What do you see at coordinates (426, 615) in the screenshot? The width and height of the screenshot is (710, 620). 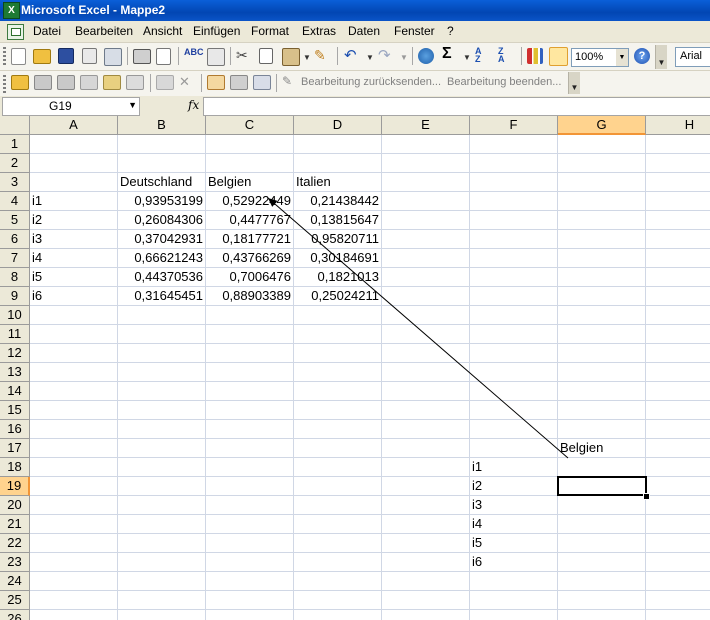 I see `cell-e26` at bounding box center [426, 615].